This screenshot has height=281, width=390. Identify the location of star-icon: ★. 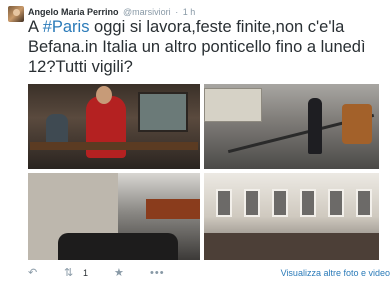
(119, 273).